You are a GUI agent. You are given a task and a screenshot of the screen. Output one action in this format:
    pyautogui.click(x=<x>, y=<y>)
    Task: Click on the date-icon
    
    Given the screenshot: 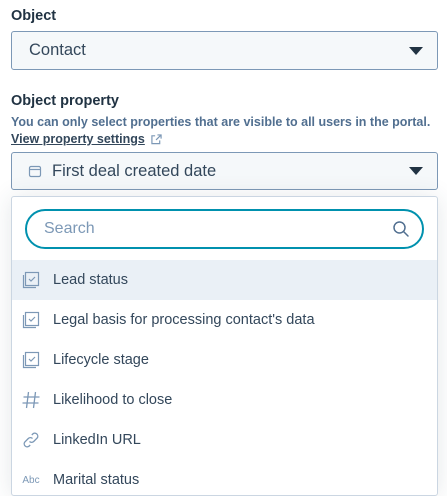 What is the action you would take?
    pyautogui.click(x=35, y=171)
    